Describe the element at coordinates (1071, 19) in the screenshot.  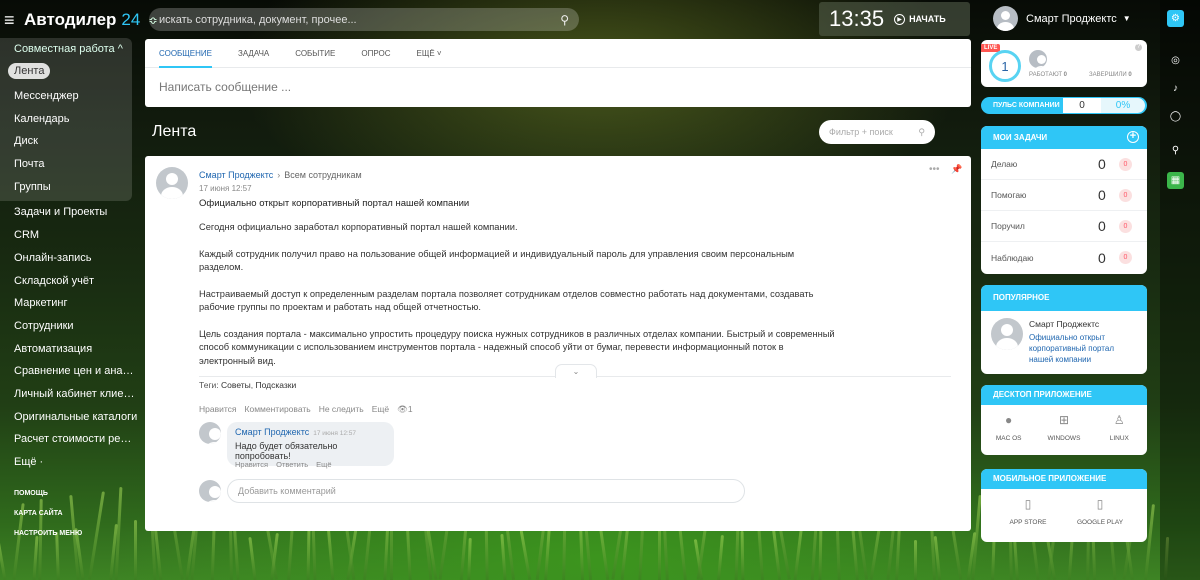
I see `user-name: Смарт Проджектс` at that location.